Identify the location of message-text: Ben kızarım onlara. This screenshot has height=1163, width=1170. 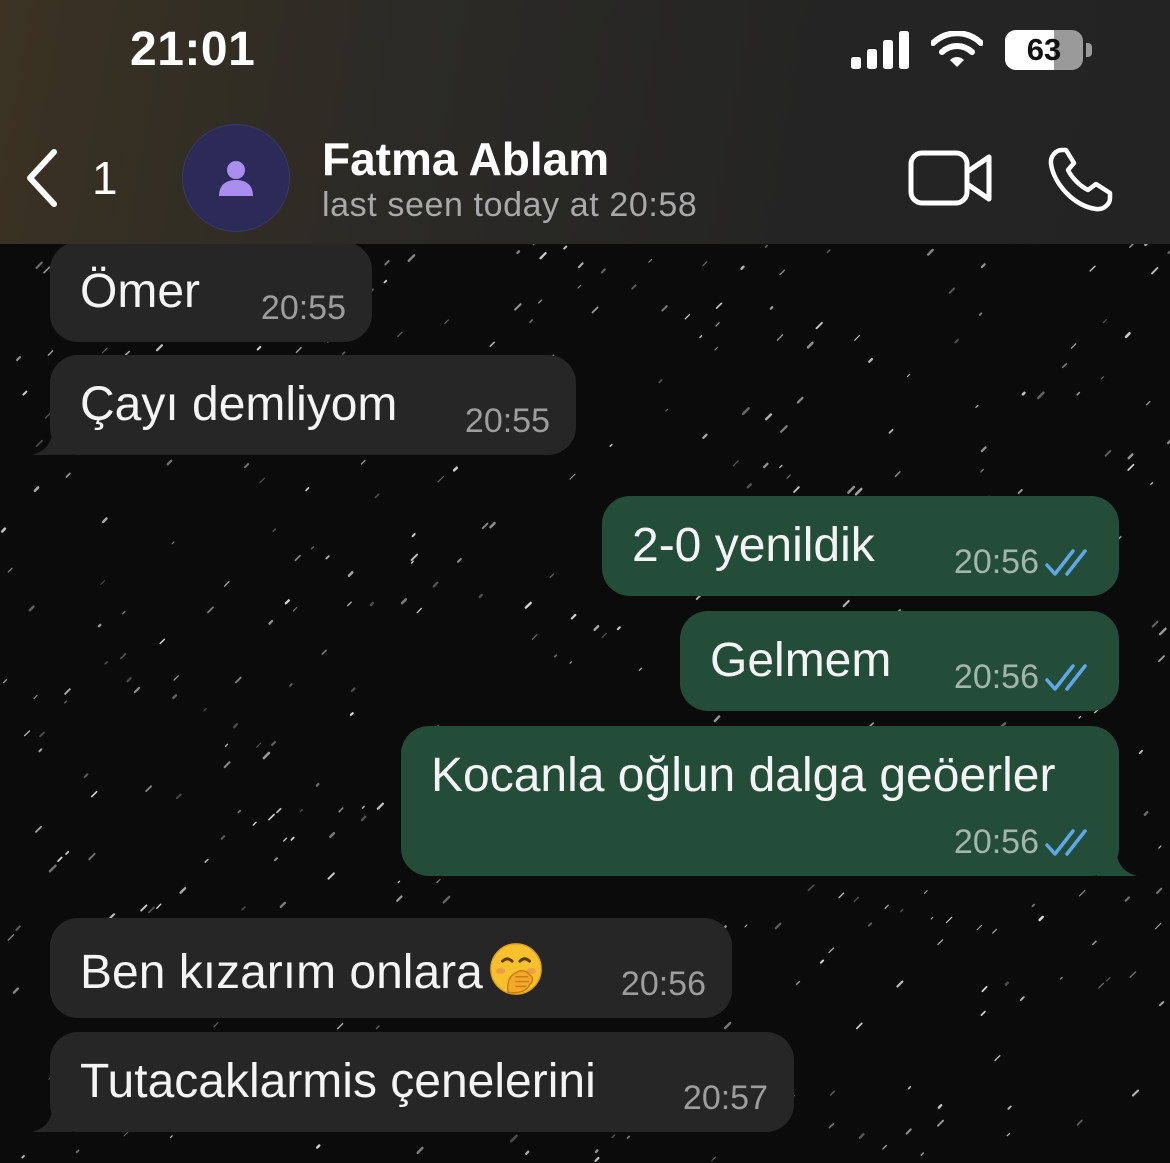
(312, 970).